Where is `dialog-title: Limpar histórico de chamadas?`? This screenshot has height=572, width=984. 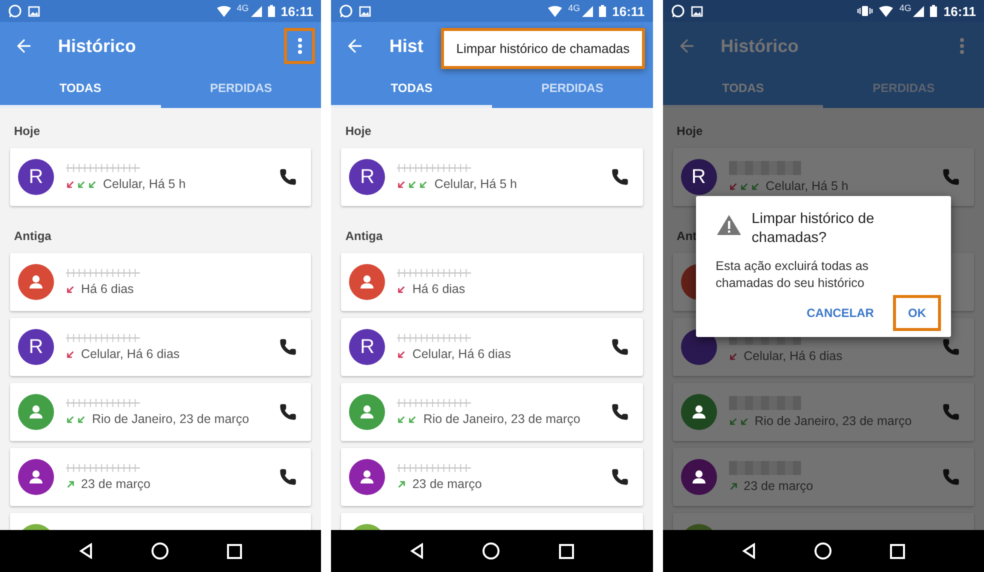 dialog-title: Limpar histórico de chamadas? is located at coordinates (814, 229).